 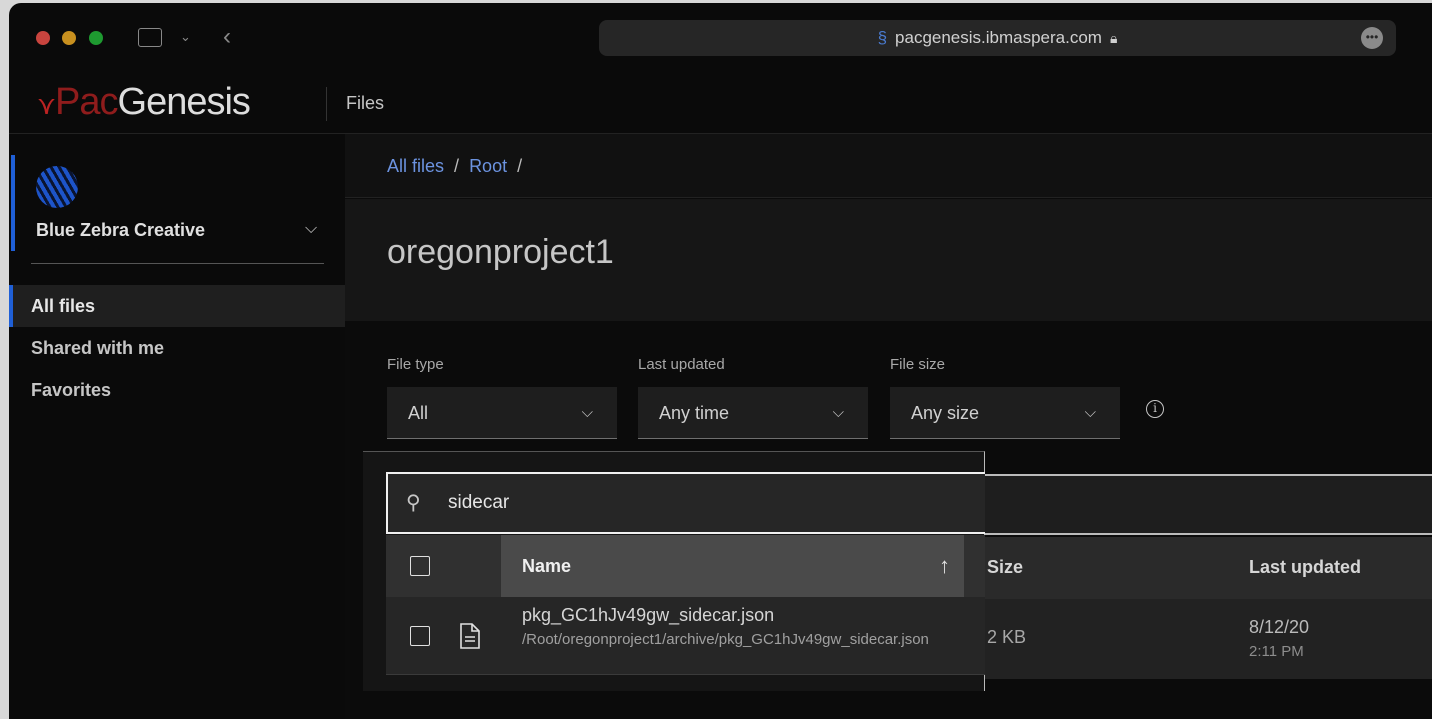 I want to click on section-title: Files, so click(x=365, y=103).